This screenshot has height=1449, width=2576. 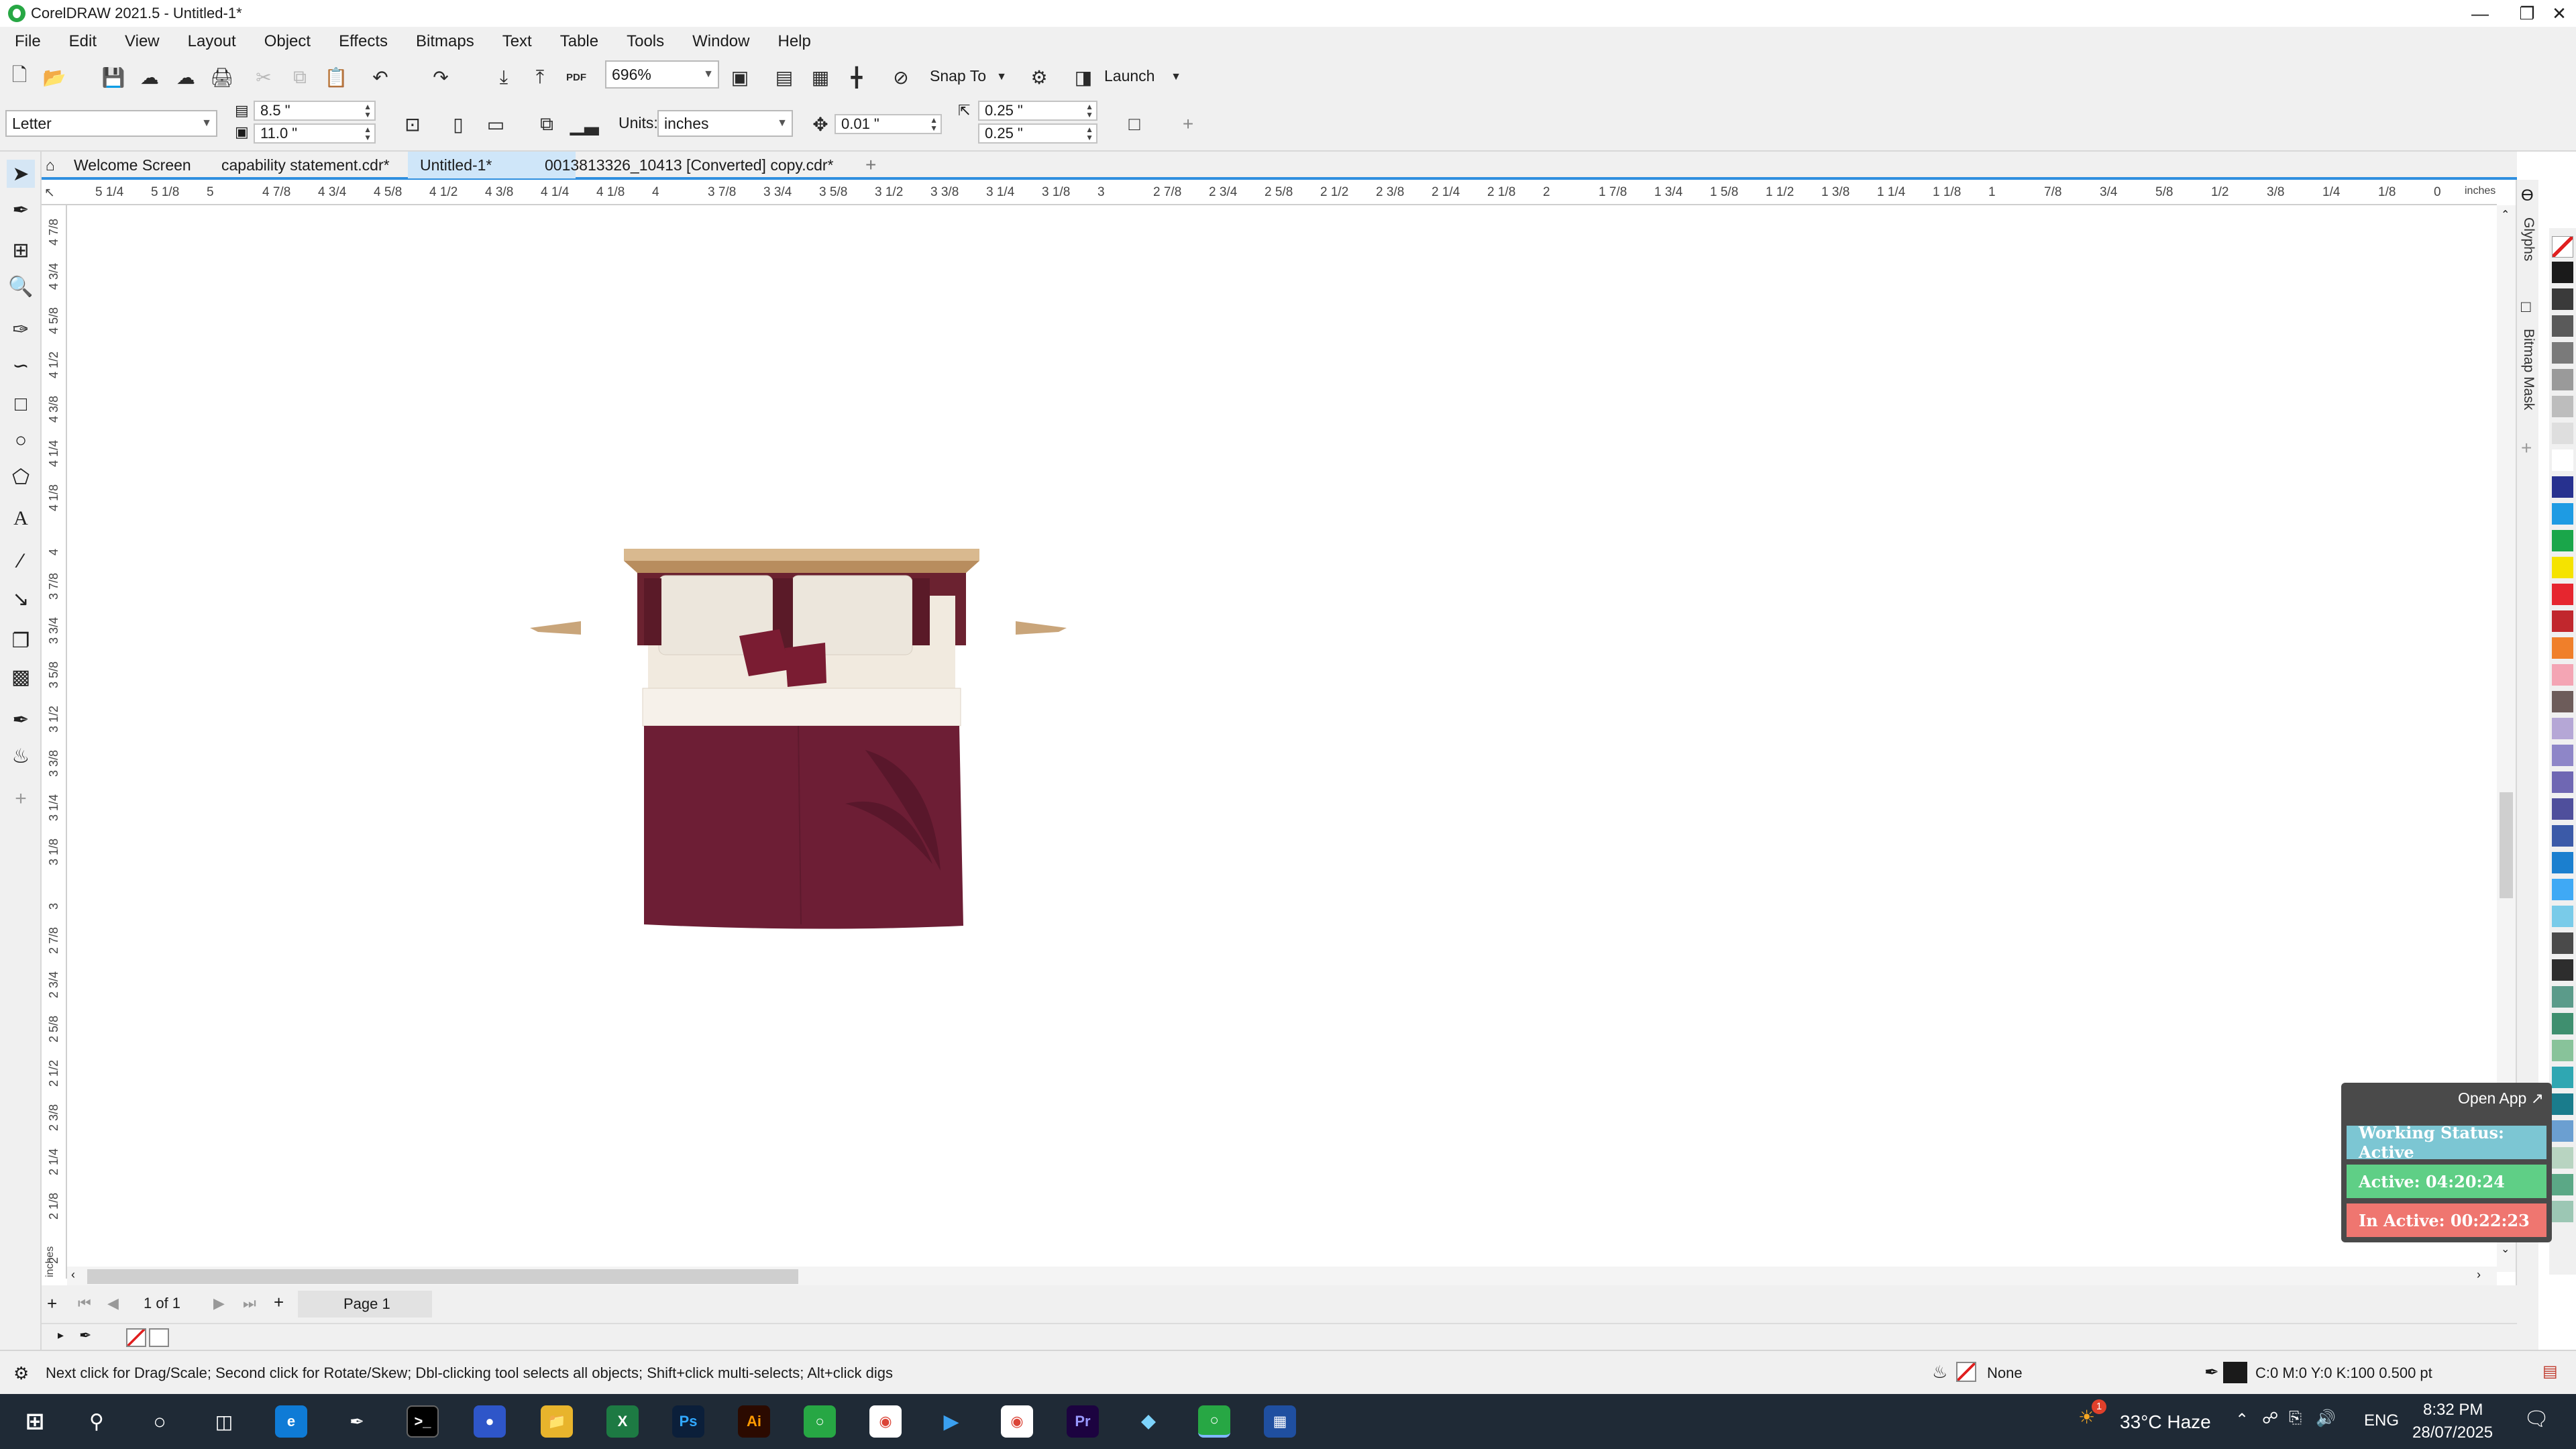 What do you see at coordinates (113, 77) in the screenshot?
I see `save-icon: 💾` at bounding box center [113, 77].